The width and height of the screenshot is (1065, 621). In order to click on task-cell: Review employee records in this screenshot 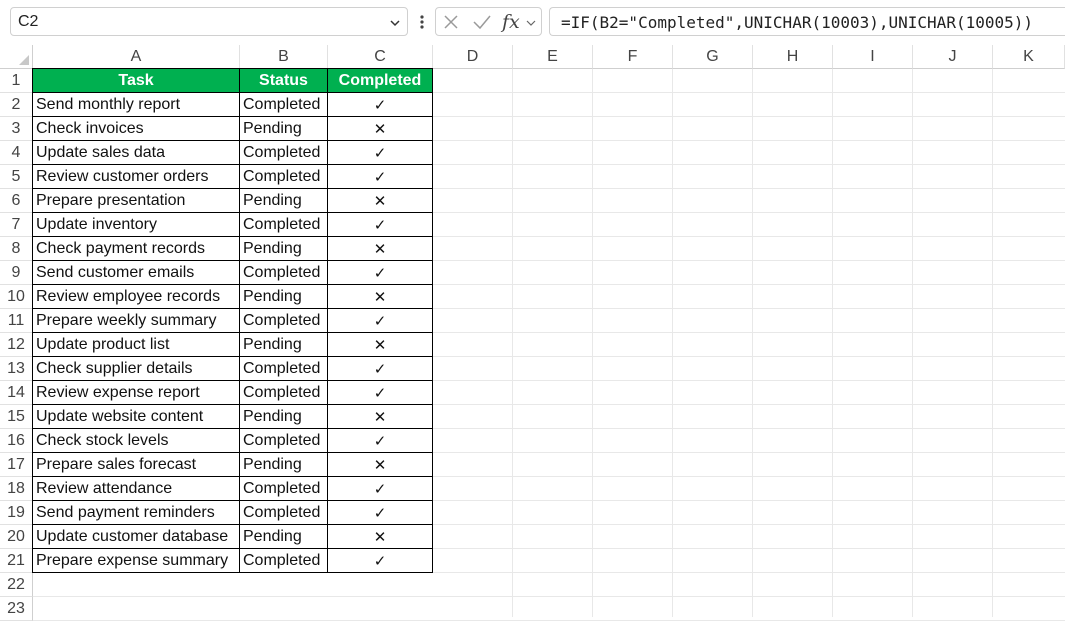, I will do `click(136, 297)`.